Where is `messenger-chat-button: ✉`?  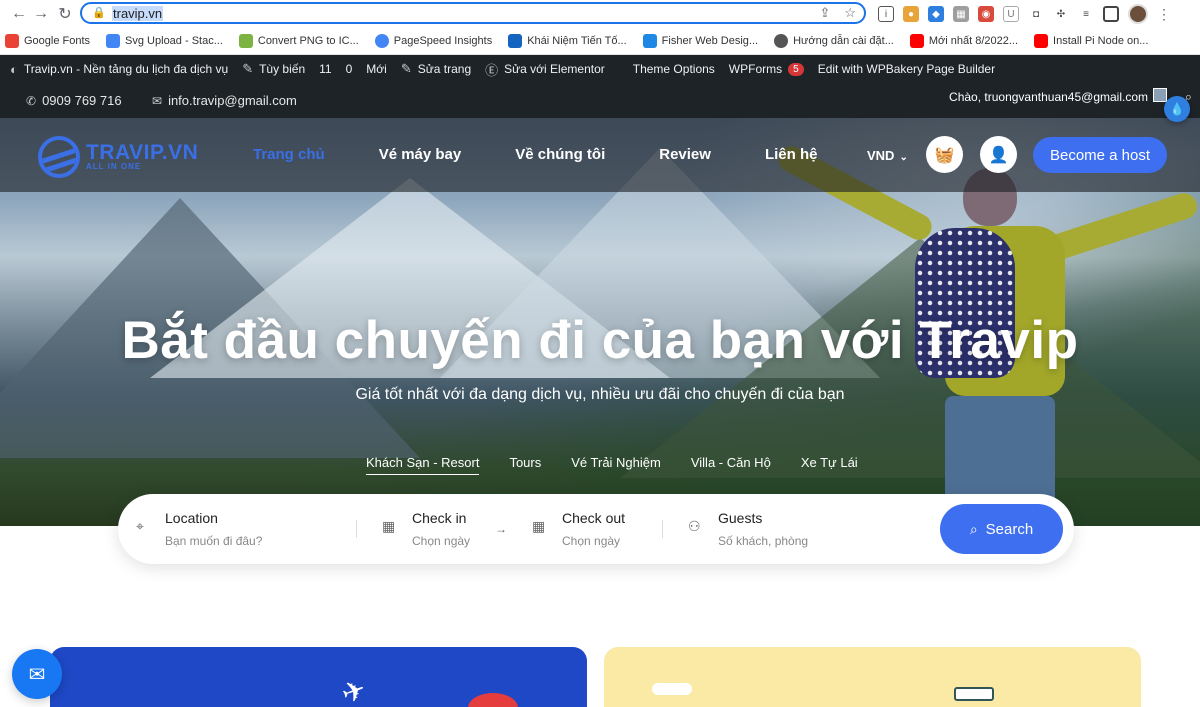
messenger-chat-button: ✉ is located at coordinates (37, 674).